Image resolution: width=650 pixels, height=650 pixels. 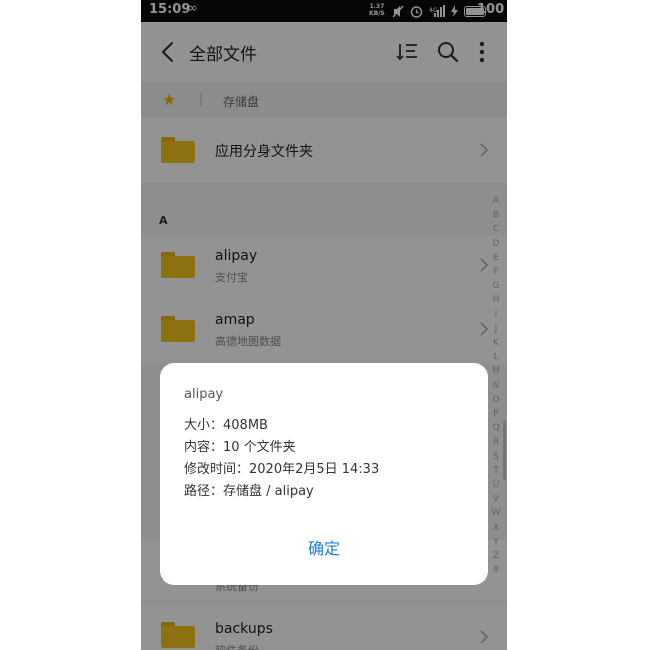 I want to click on confirm-button: 确定, so click(x=324, y=550).